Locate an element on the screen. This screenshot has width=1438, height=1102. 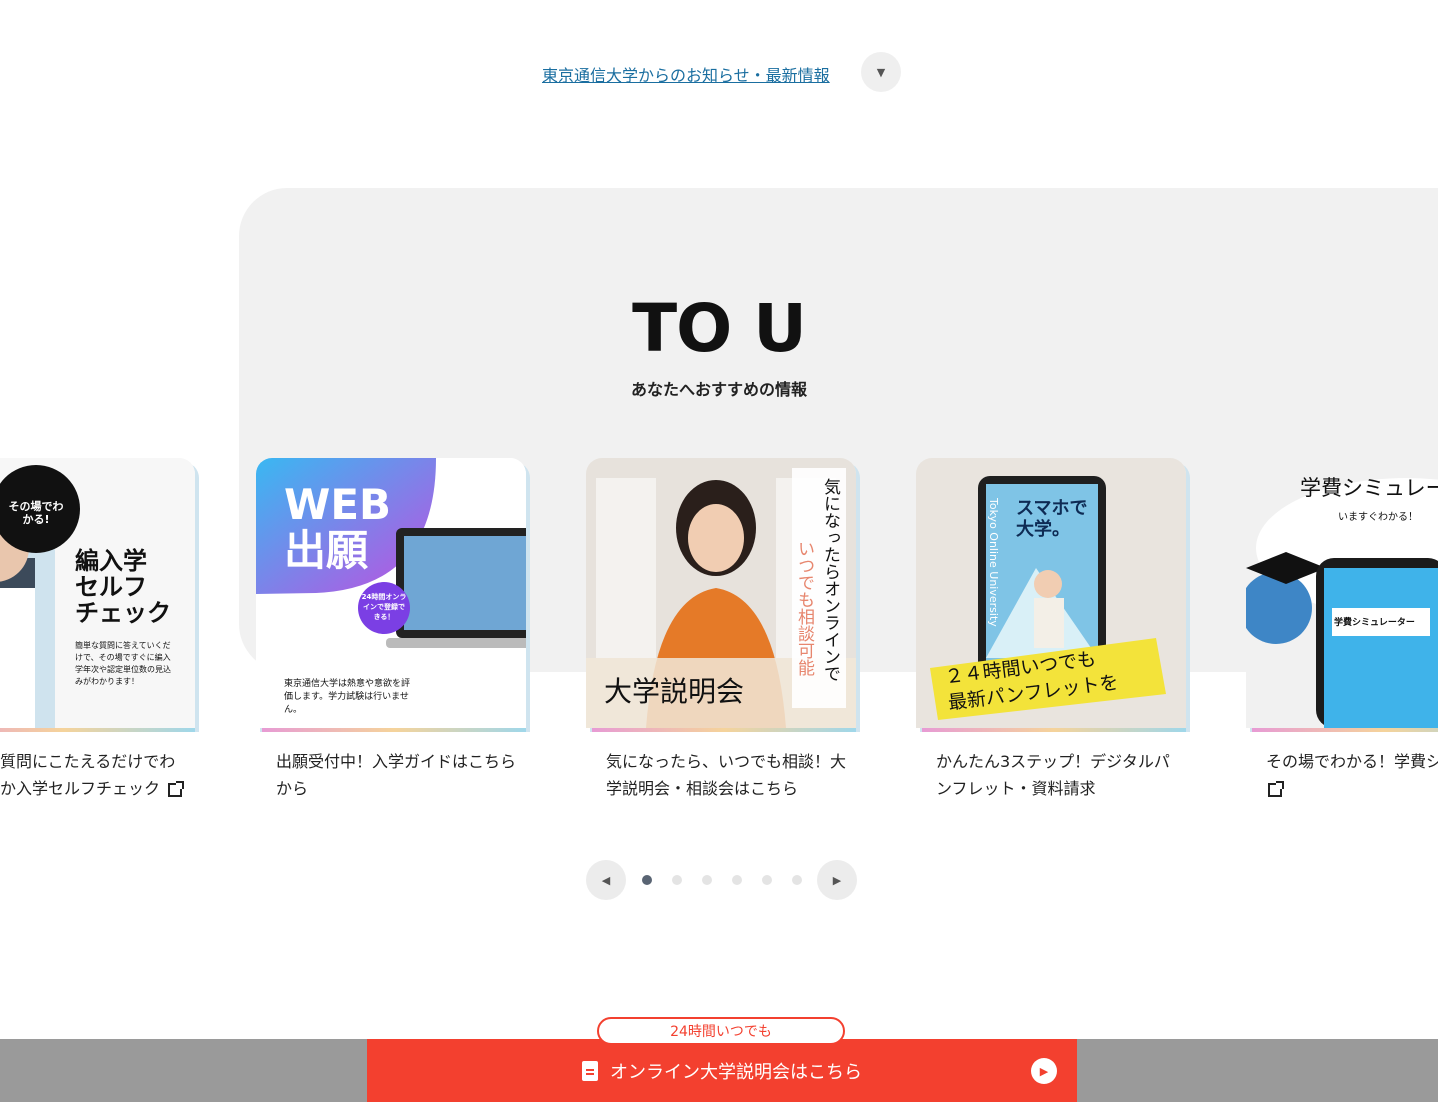
chevron-down-icon: ▼ is located at coordinates (881, 72).